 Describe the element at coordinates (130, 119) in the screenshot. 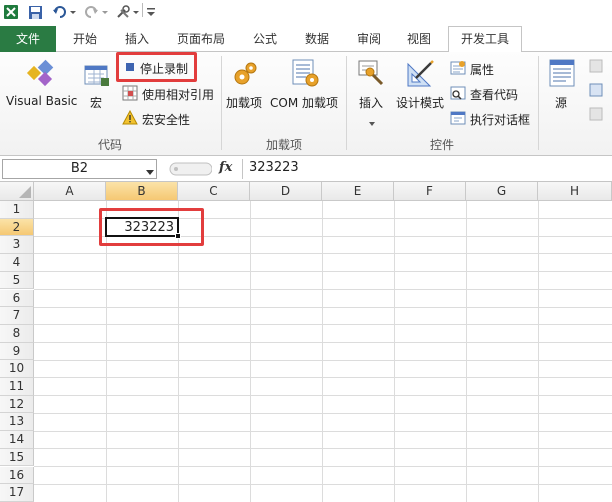

I see `warning-icon` at that location.